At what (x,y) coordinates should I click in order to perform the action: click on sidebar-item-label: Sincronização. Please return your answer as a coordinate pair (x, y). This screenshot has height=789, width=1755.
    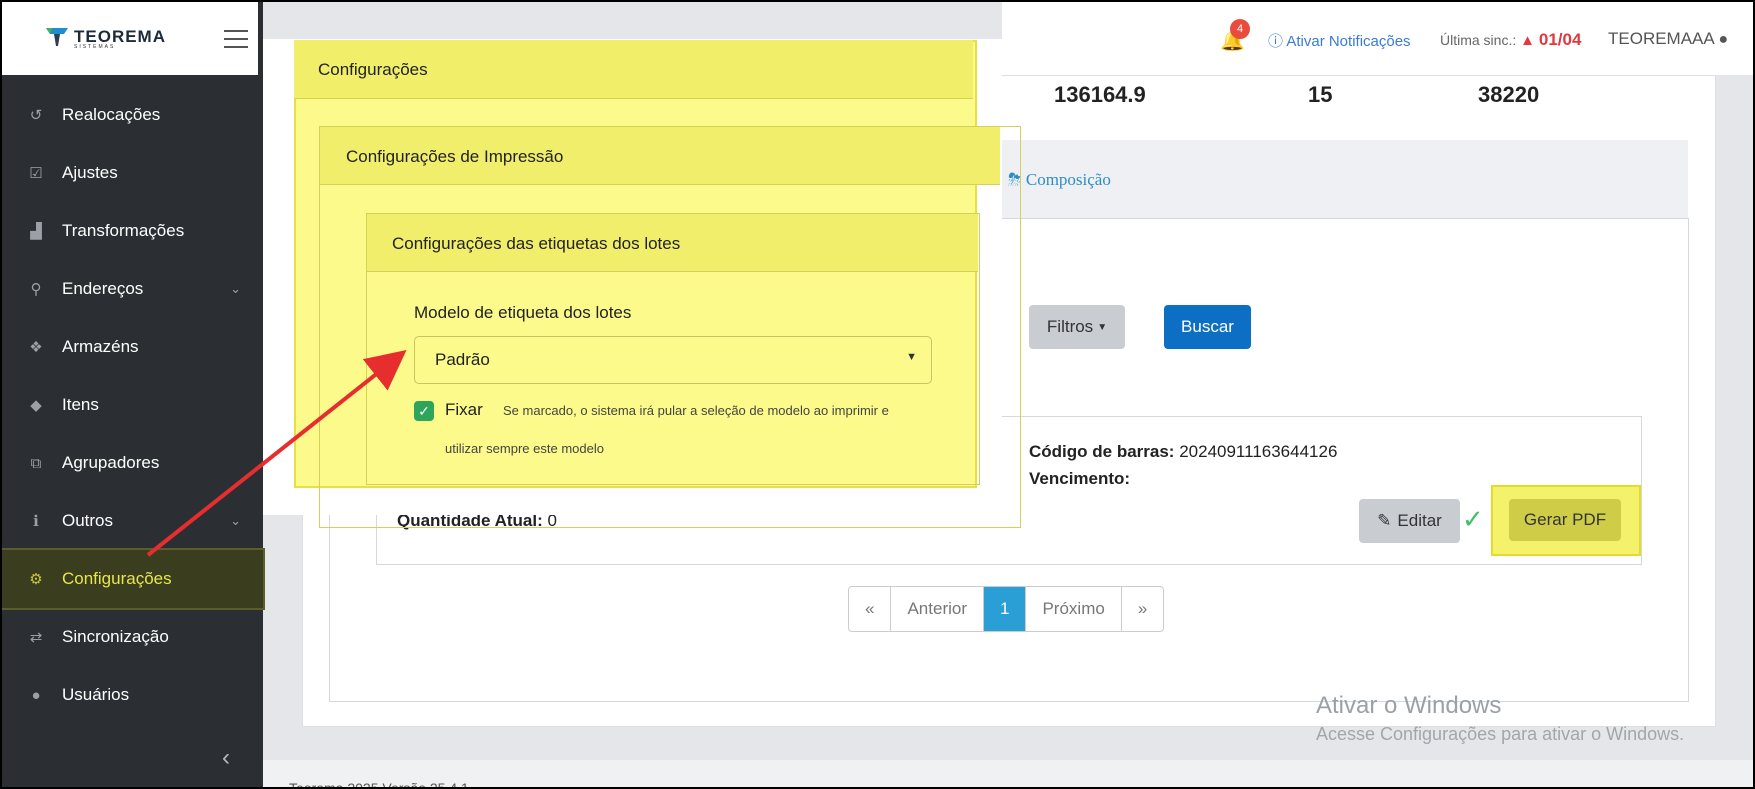
    Looking at the image, I should click on (115, 636).